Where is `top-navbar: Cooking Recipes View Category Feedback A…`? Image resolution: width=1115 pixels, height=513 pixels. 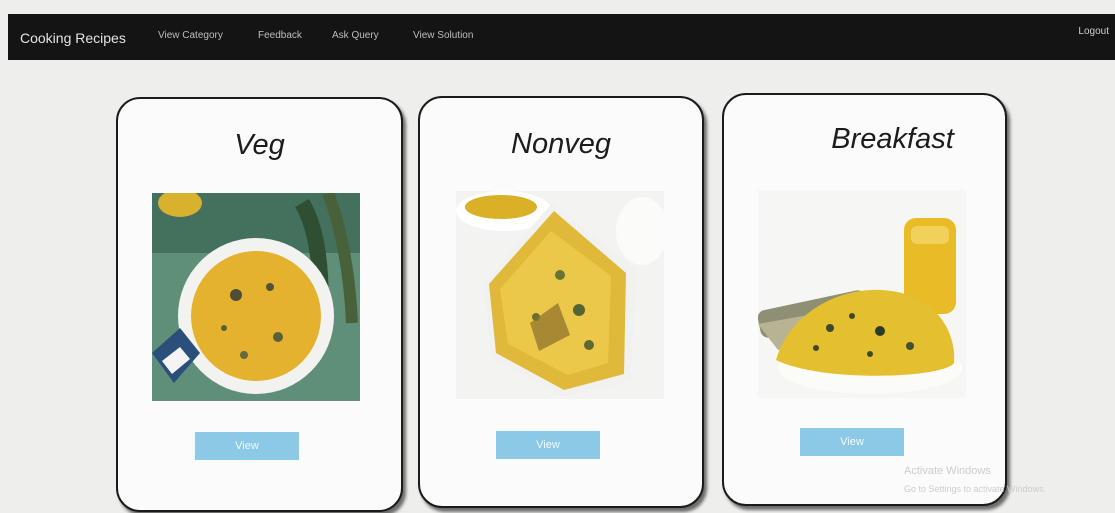
top-navbar: Cooking Recipes View Category Feedback A… is located at coordinates (561, 37).